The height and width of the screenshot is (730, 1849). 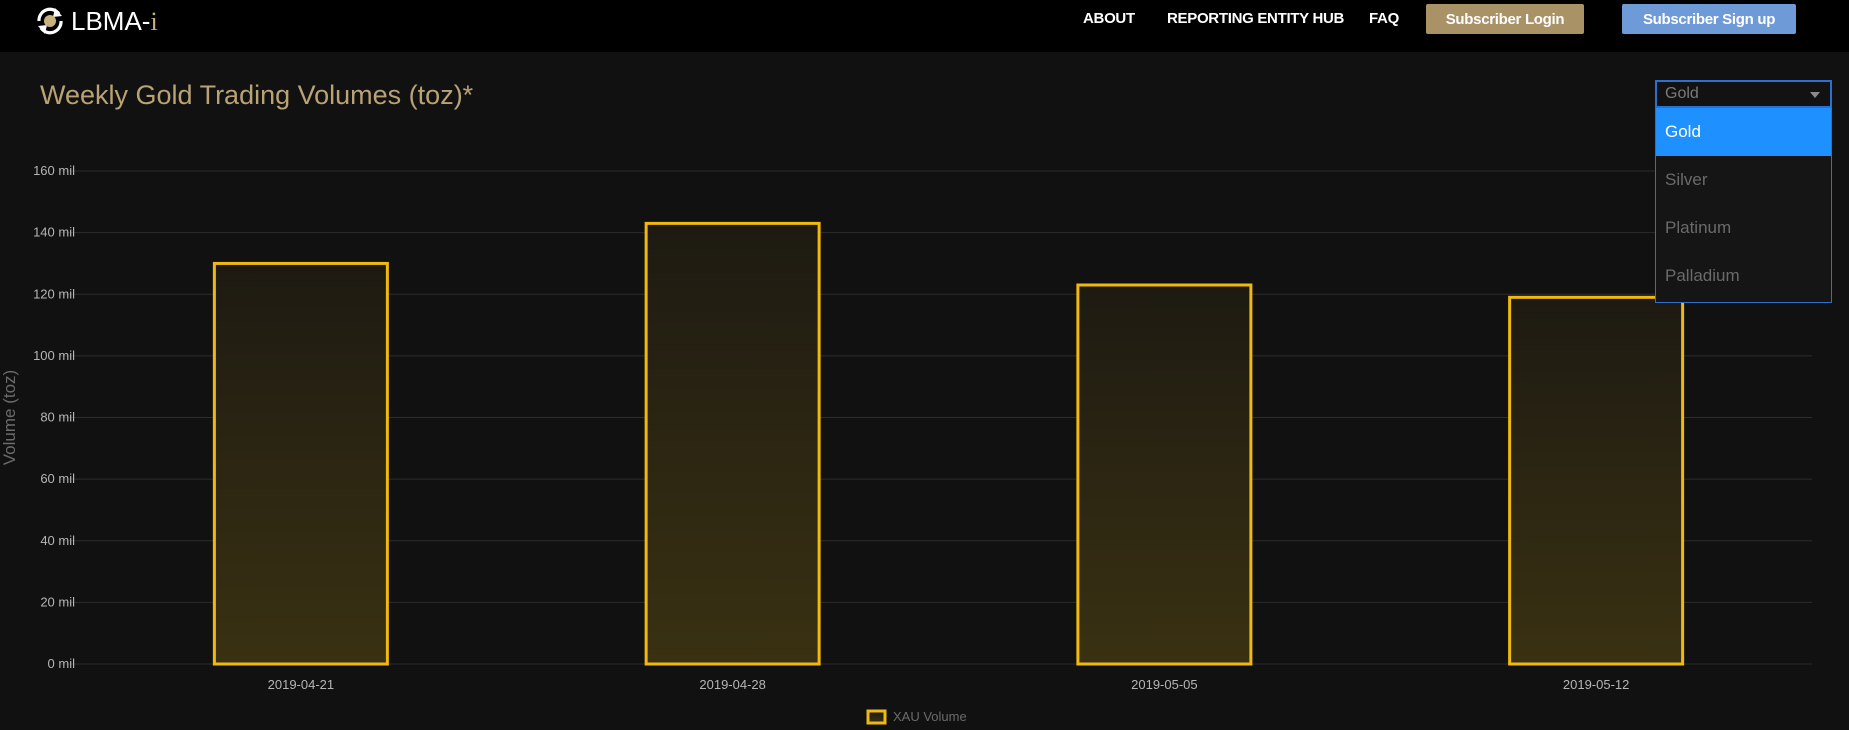 I want to click on metal-option-platinum: Platinum, so click(x=1743, y=228).